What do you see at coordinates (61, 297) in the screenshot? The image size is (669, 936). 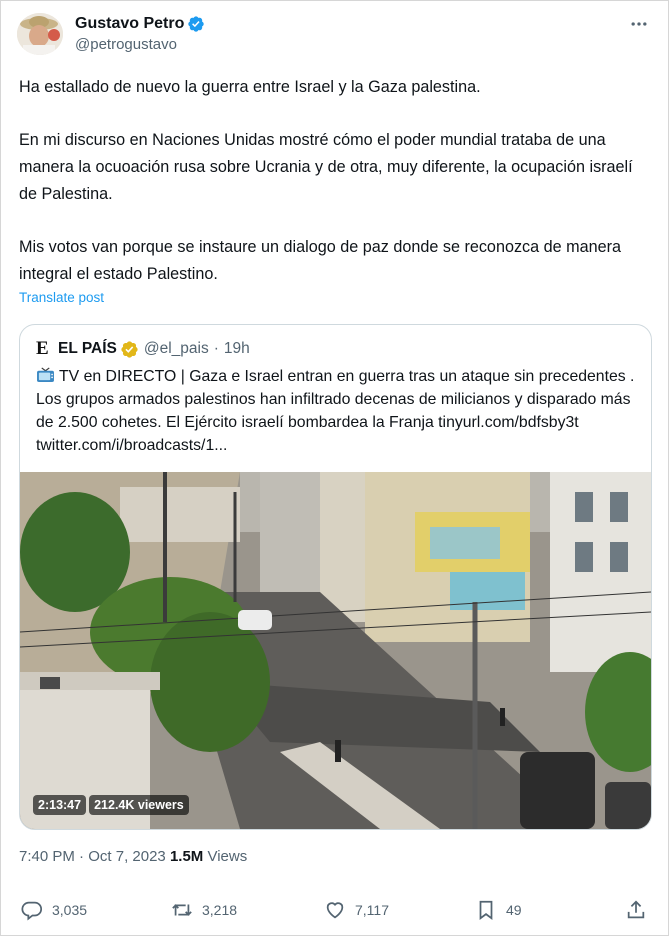 I see `translate-post-link: Translate post` at bounding box center [61, 297].